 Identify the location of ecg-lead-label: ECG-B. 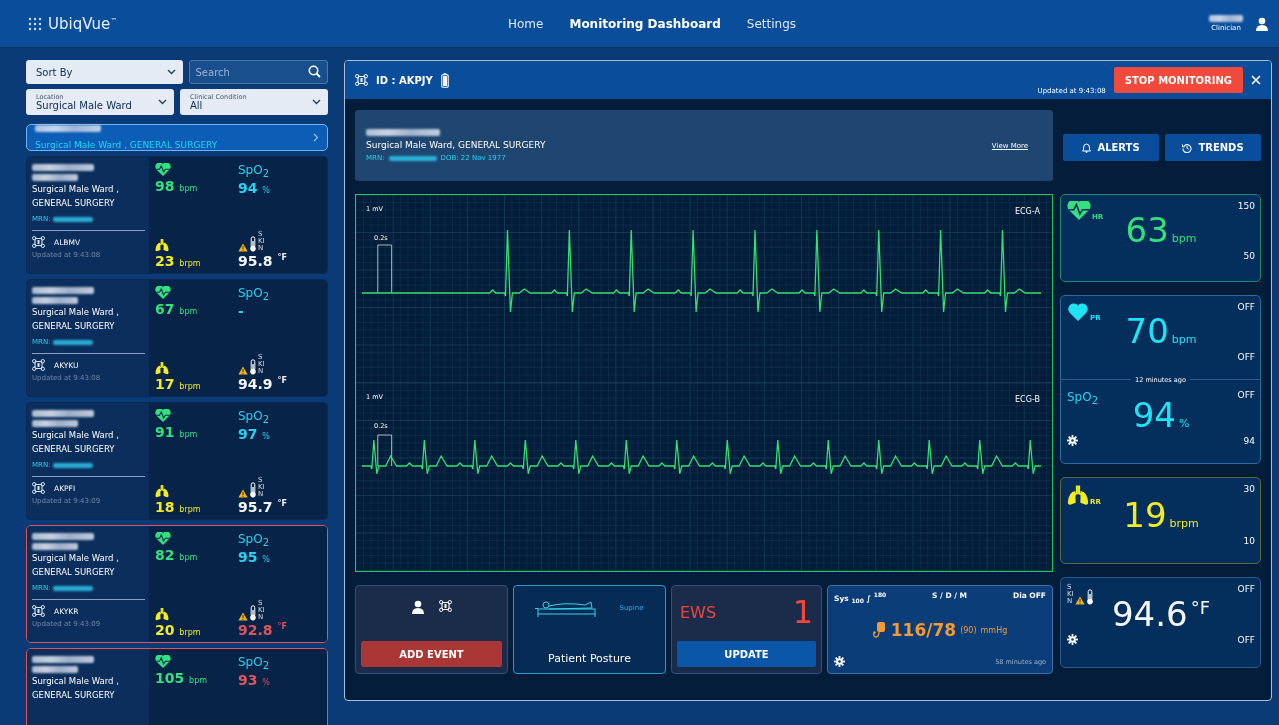
(1027, 399).